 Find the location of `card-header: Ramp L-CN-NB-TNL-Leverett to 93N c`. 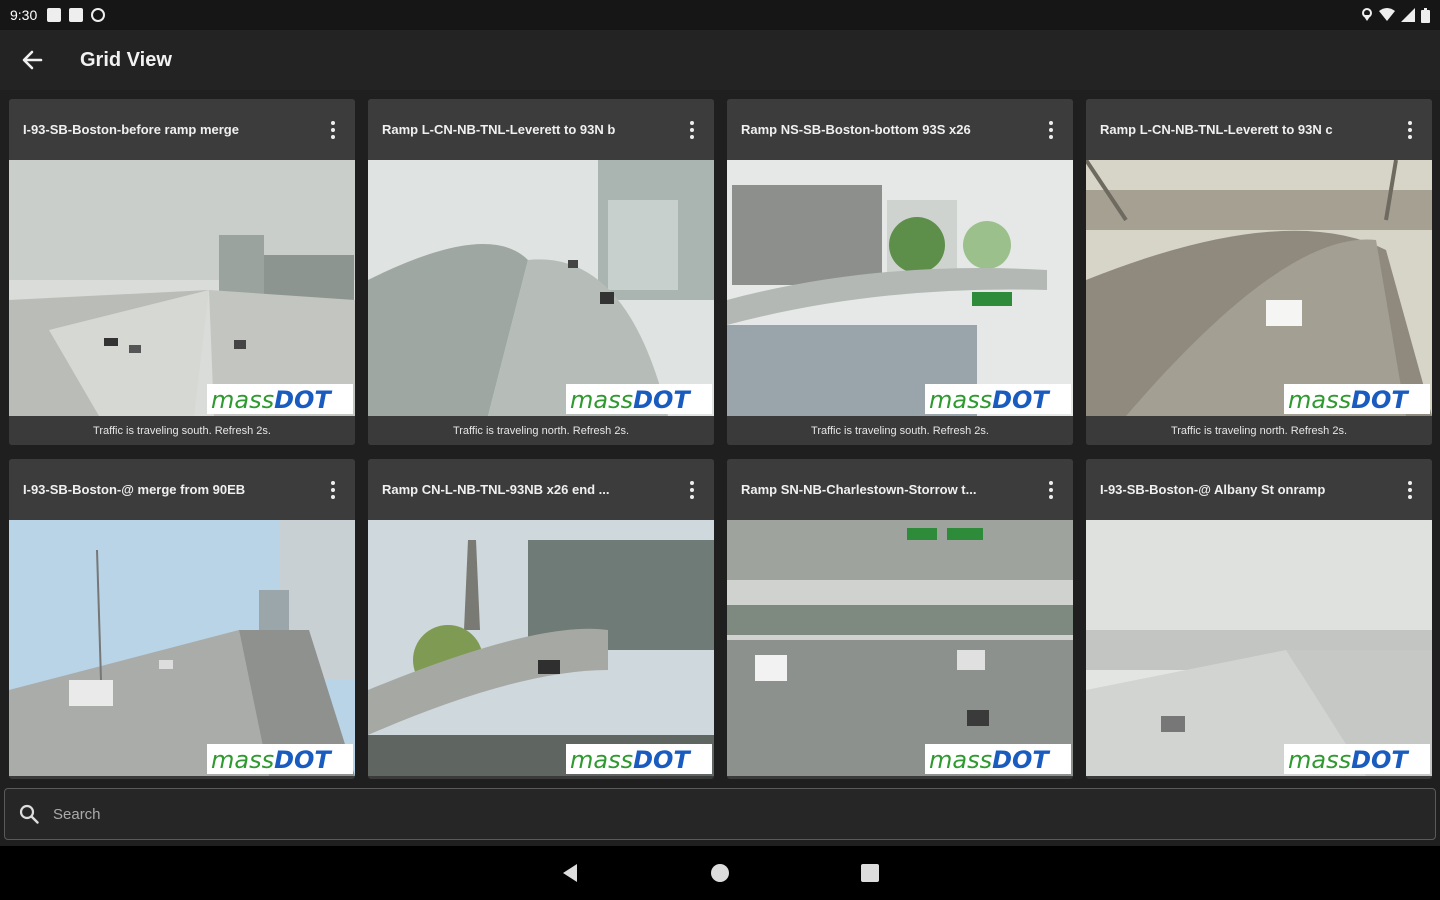

card-header: Ramp L-CN-NB-TNL-Leverett to 93N c is located at coordinates (1259, 129).